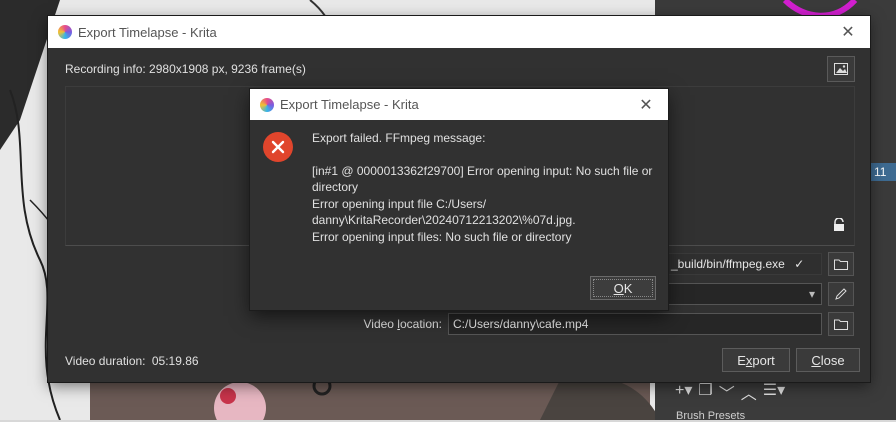 The height and width of the screenshot is (422, 896). Describe the element at coordinates (459, 104) in the screenshot. I see `error-title-bar: Export Timelapse - Krita ✕` at that location.